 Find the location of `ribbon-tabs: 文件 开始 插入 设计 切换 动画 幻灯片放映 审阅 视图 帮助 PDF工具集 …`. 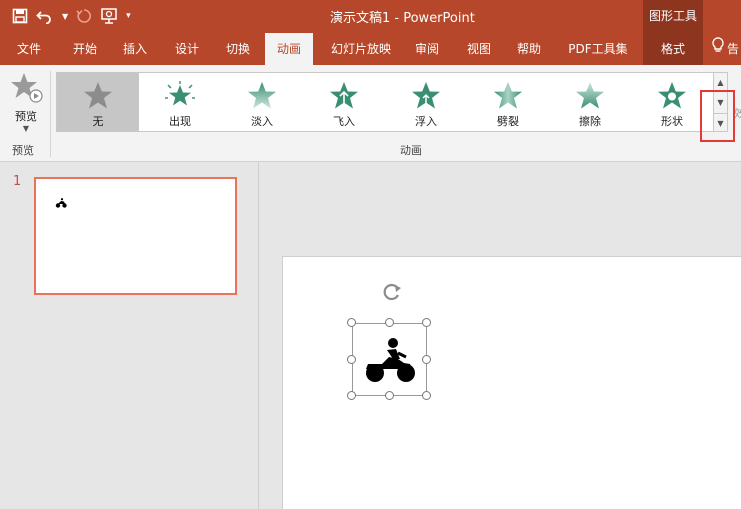

ribbon-tabs: 文件 开始 插入 设计 切换 动画 幻灯片放映 审阅 视图 帮助 PDF工具集 … is located at coordinates (370, 49).